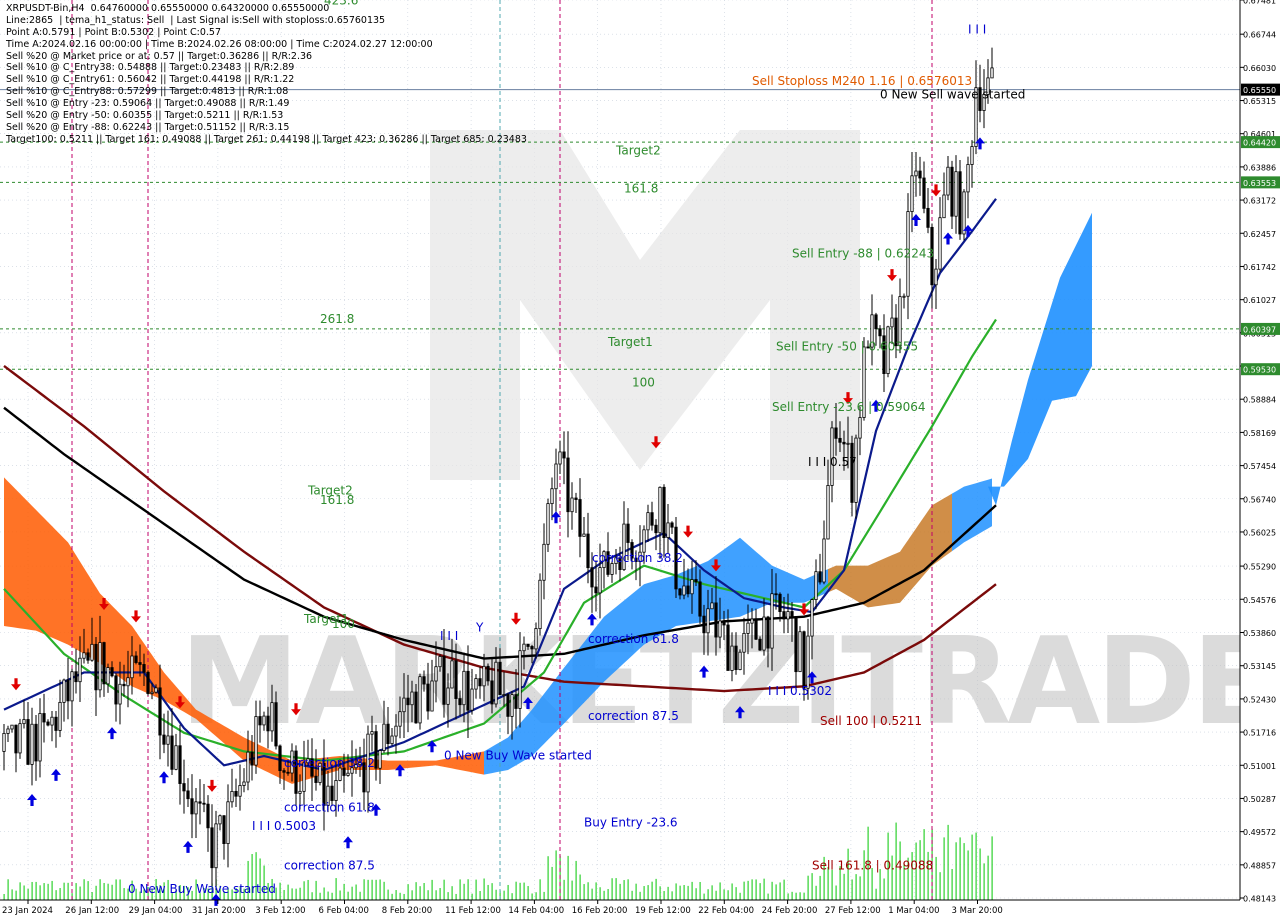 The height and width of the screenshot is (920, 1280). Describe the element at coordinates (1259, 370) in the screenshot. I see `price-tag-label: 0.59530` at that location.